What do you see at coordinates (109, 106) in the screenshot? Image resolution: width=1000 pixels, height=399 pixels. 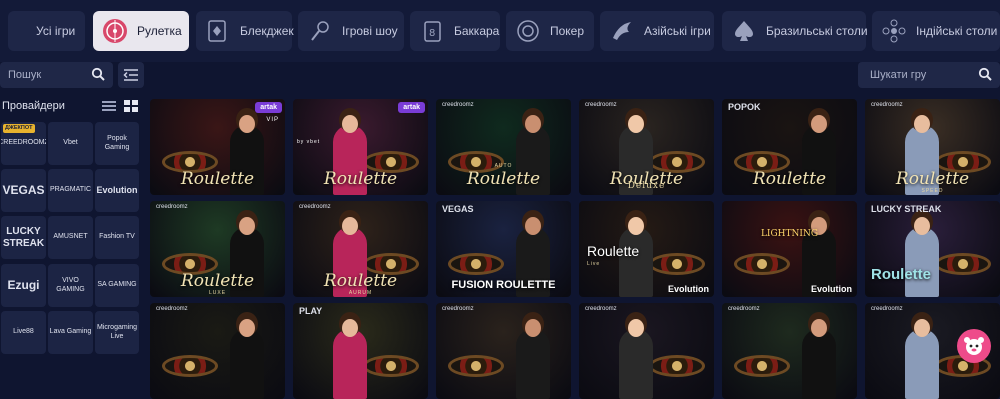 I see `list-view-icon` at bounding box center [109, 106].